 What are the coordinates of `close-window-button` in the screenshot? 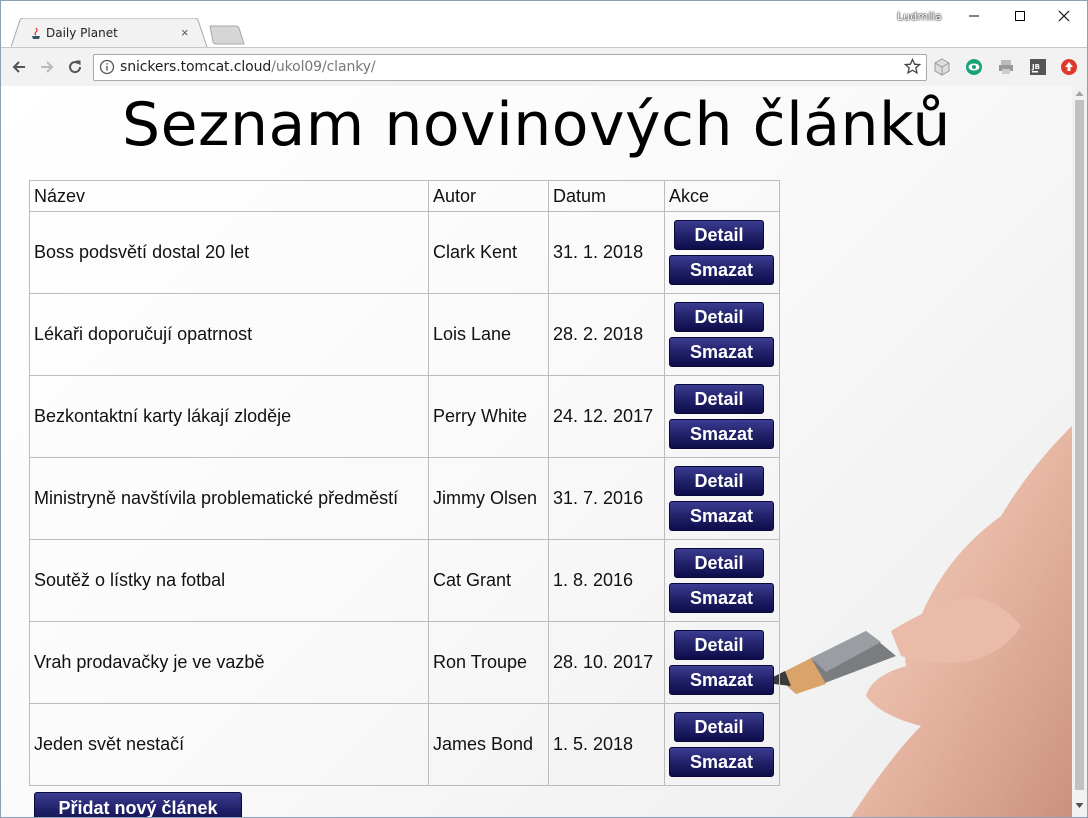 It's located at (1064, 16).